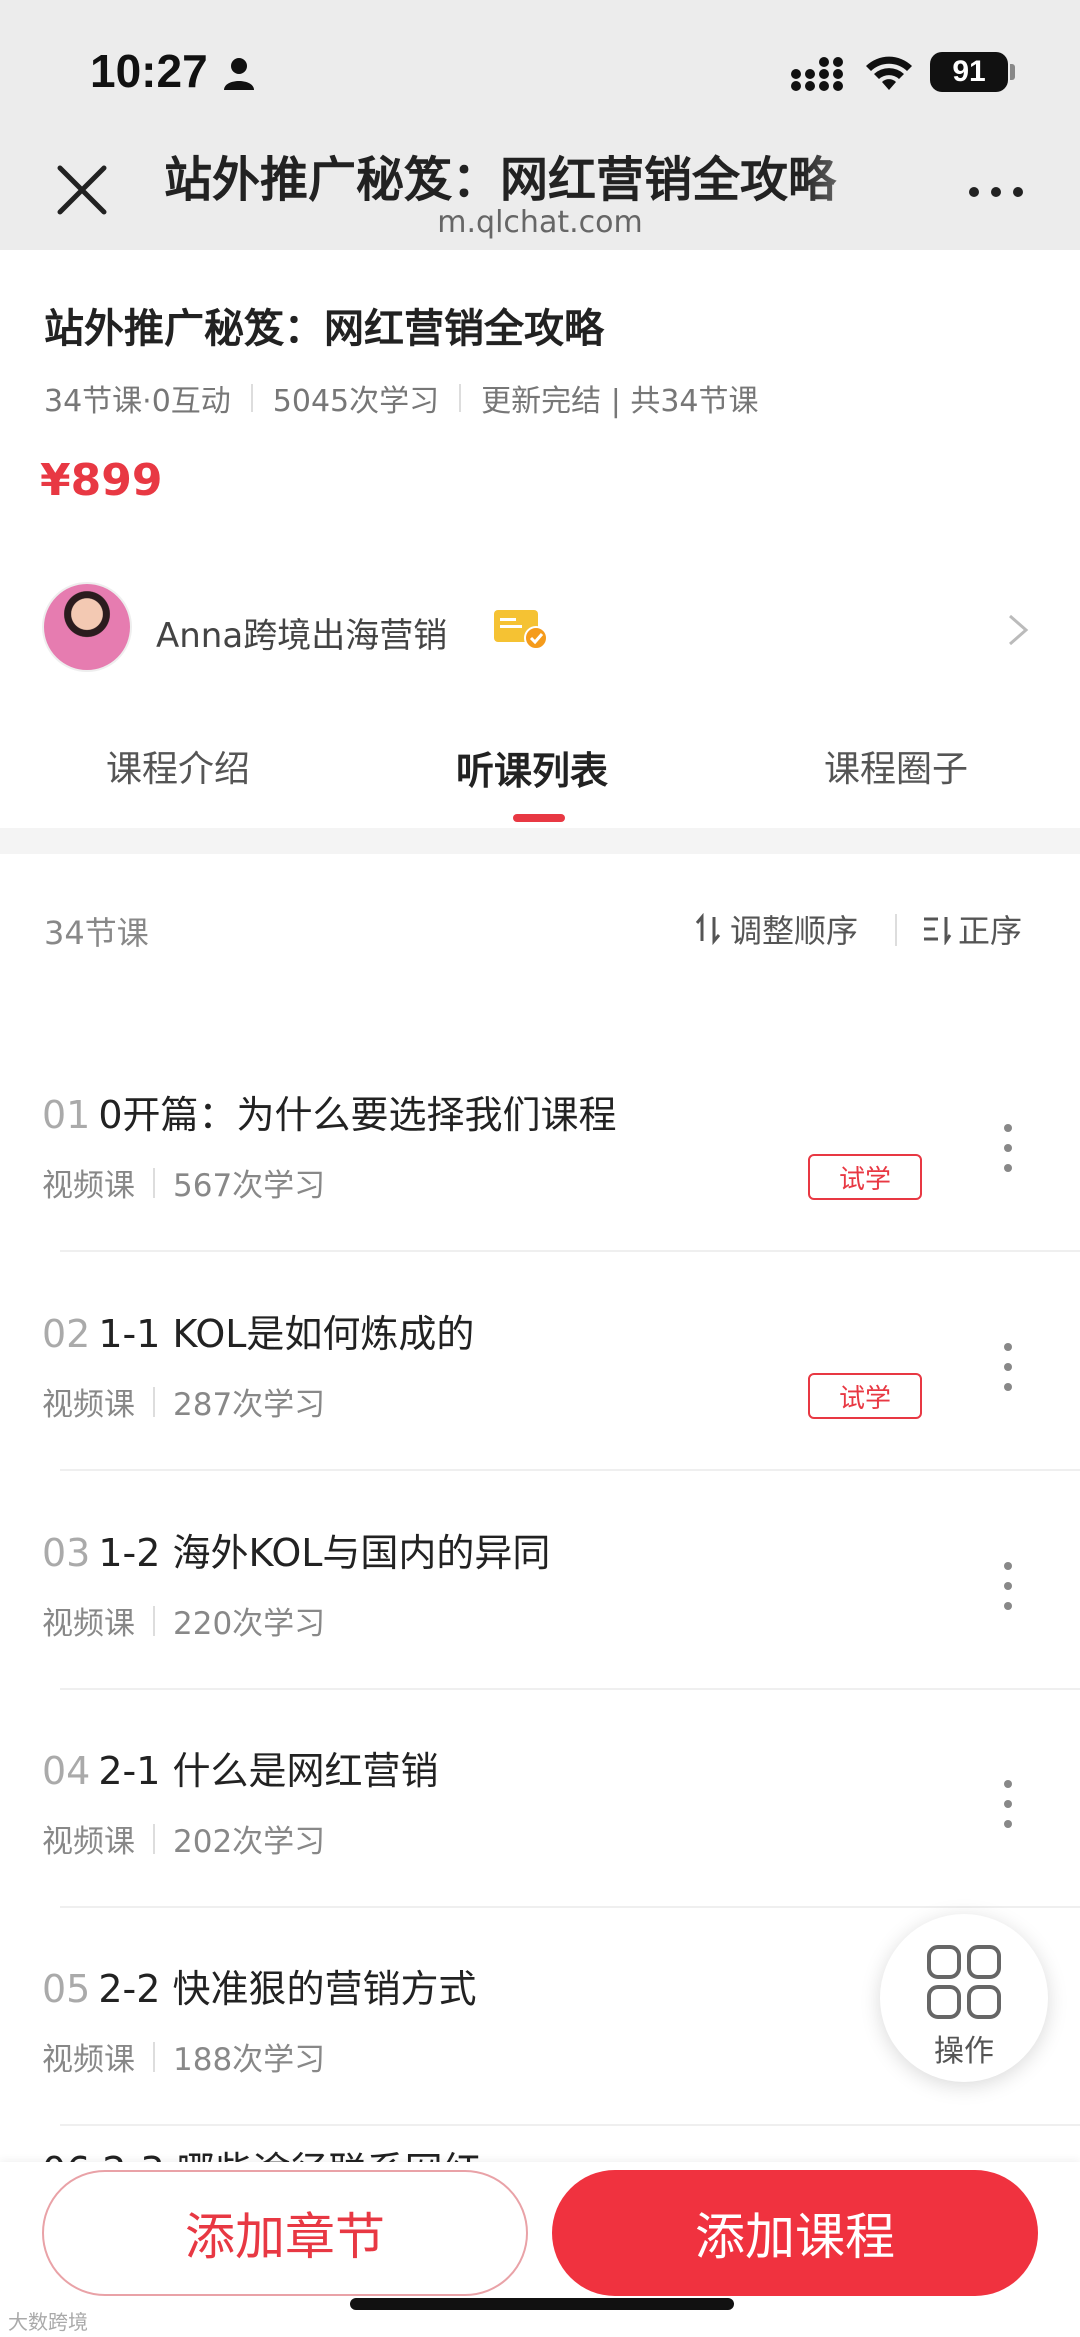 The width and height of the screenshot is (1080, 2337). I want to click on tab-course-intro: 课程介绍, so click(178, 766).